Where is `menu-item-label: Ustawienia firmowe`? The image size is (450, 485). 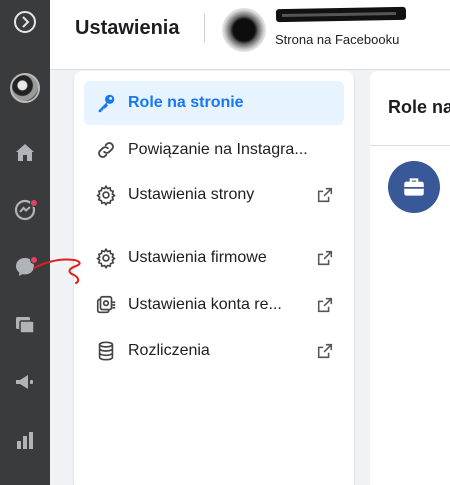 menu-item-label: Ustawienia firmowe is located at coordinates (197, 257).